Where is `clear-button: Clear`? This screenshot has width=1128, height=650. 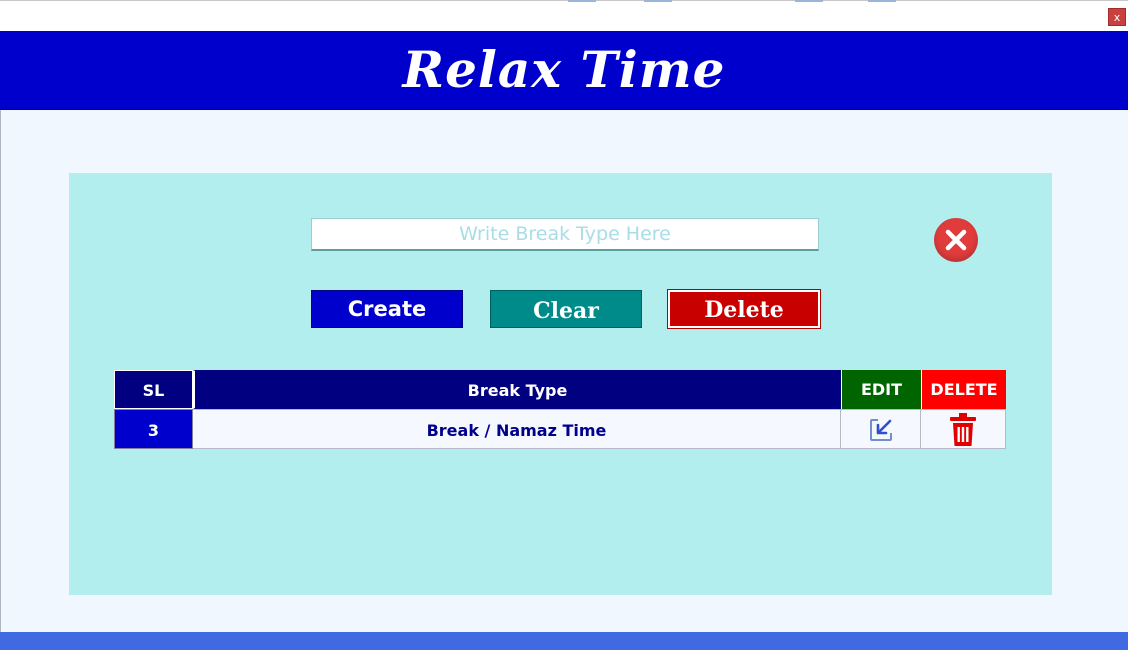
clear-button: Clear is located at coordinates (566, 309).